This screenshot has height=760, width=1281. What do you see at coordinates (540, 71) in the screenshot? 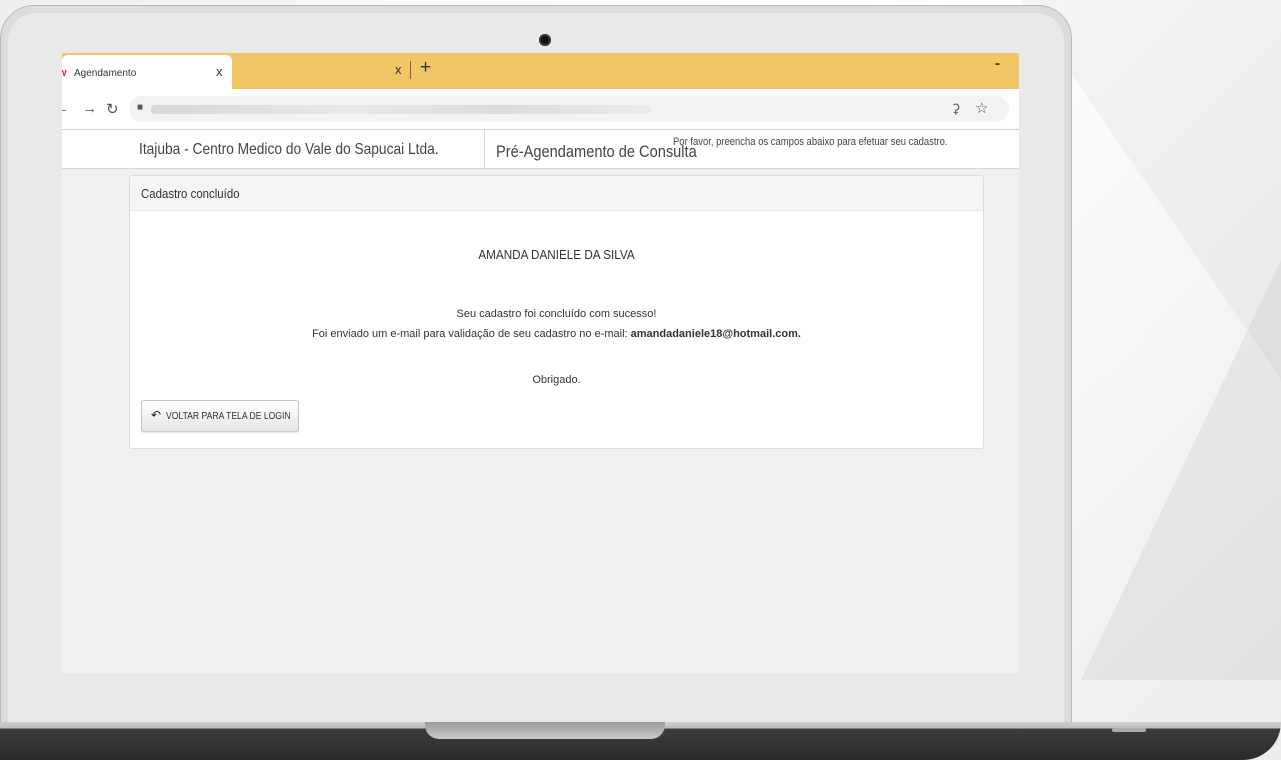
I see `tab-strip: w Agendamento x x + -` at bounding box center [540, 71].